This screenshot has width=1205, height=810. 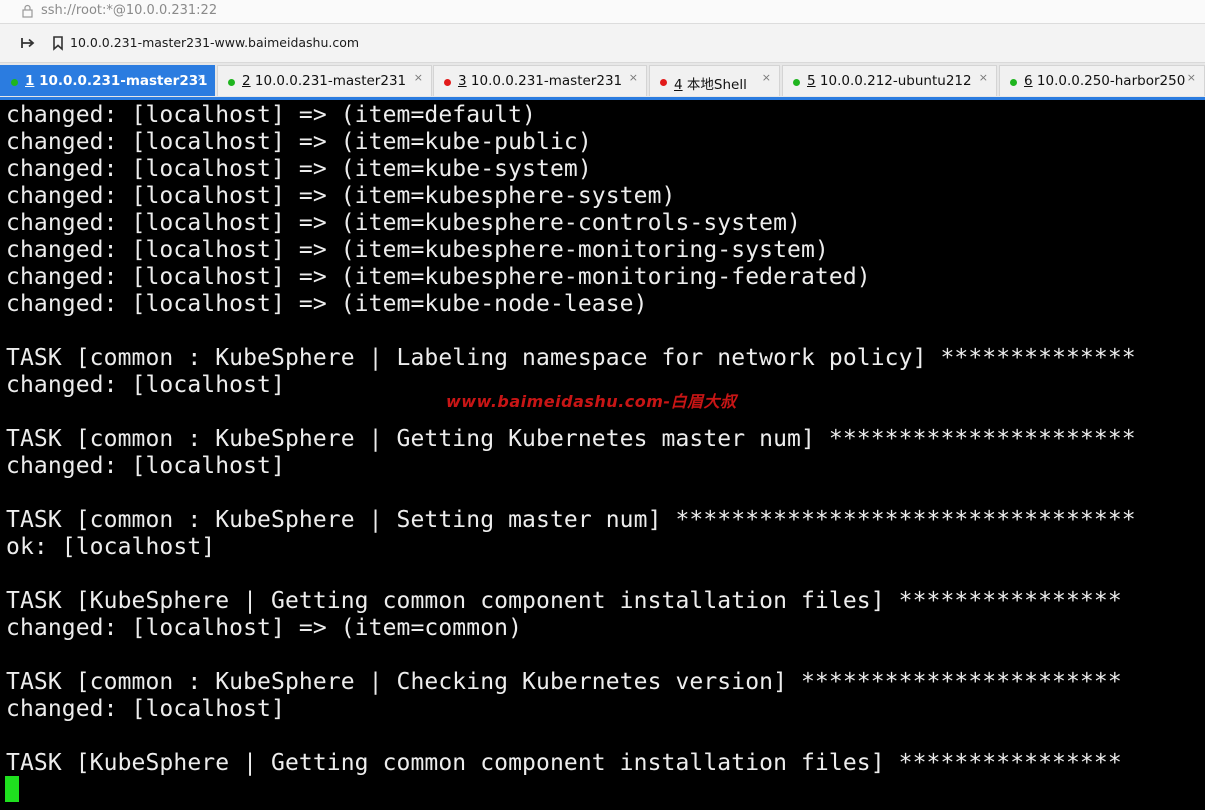 I want to click on bookmark-link: 10.0.0.231-master231-www.baimeidashu.com, so click(x=214, y=42).